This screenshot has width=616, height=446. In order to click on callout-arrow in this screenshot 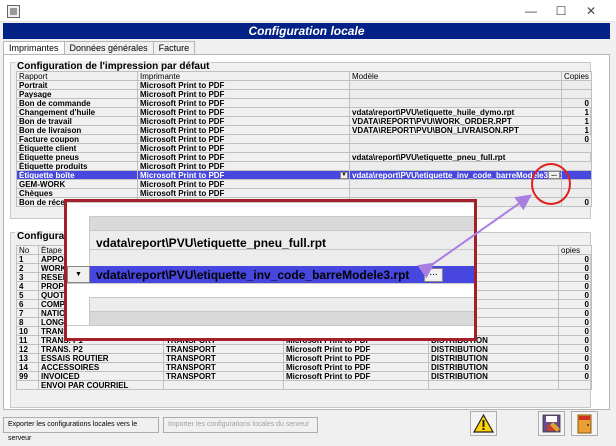, I will do `click(474, 236)`.